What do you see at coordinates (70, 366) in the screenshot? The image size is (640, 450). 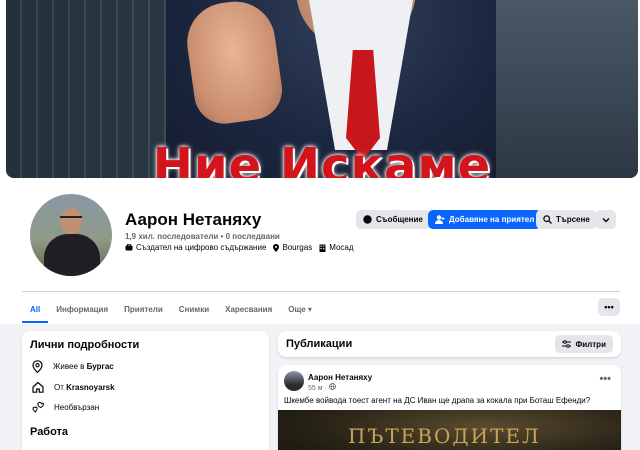 I see `detail-lives-in-prefix: Живее в` at bounding box center [70, 366].